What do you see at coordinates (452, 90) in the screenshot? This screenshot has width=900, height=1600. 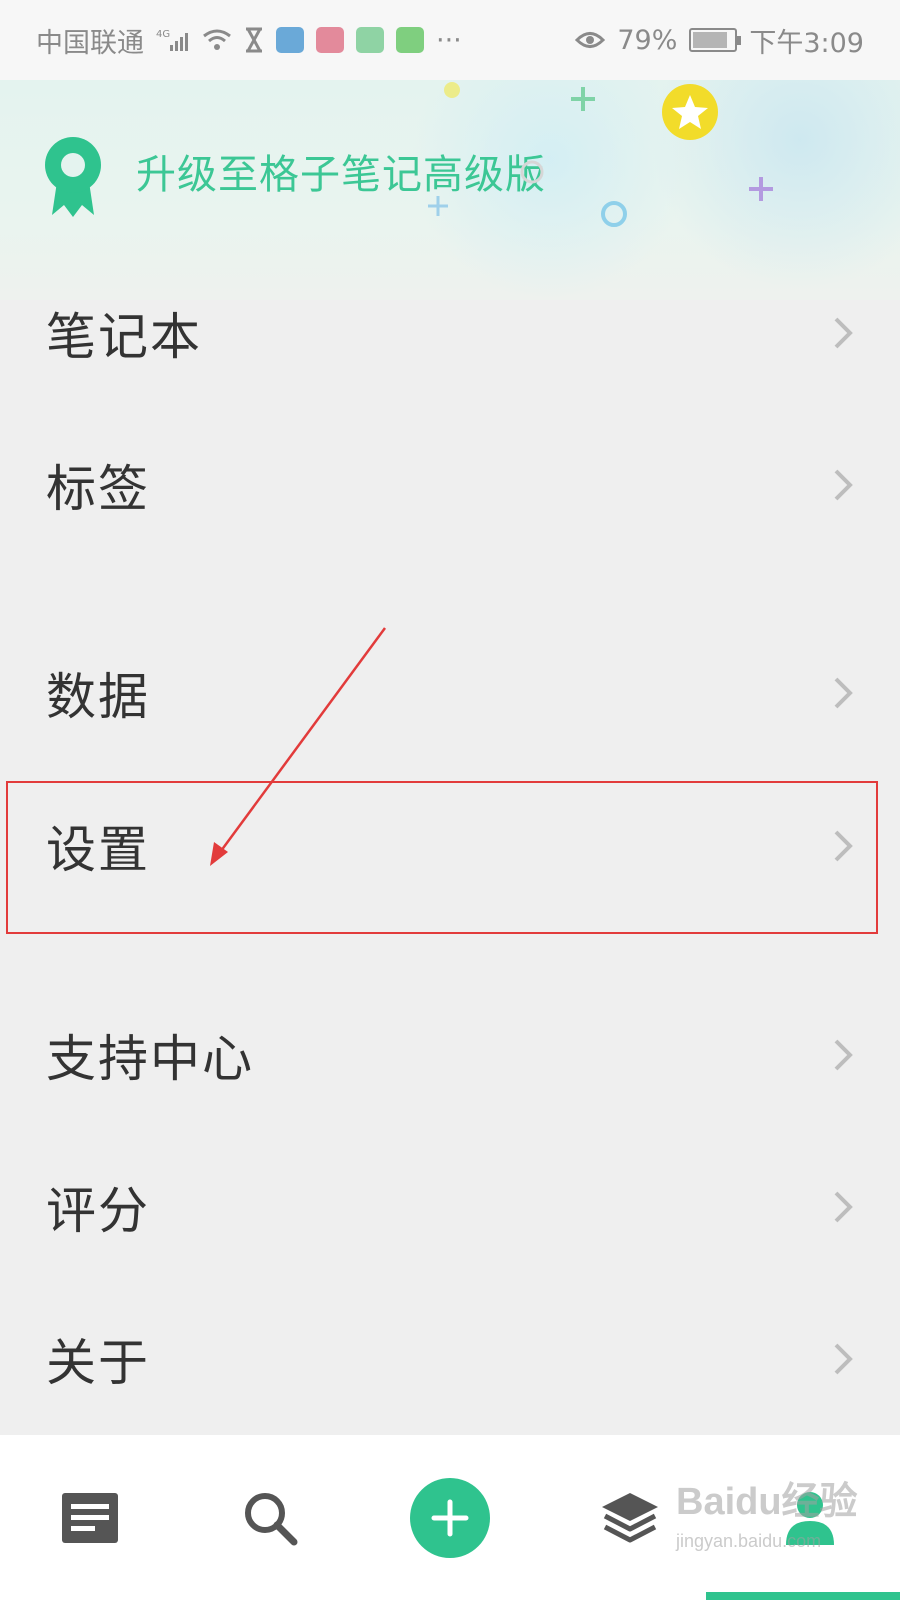 I see `decorative-dot` at bounding box center [452, 90].